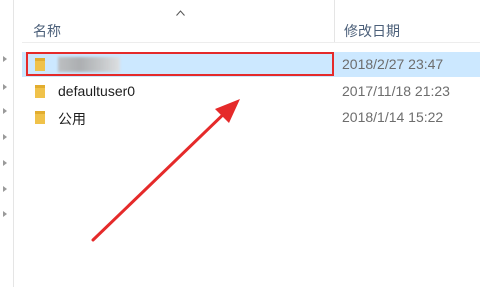 This screenshot has height=287, width=480. What do you see at coordinates (7, 143) in the screenshot?
I see `navigation-pane` at bounding box center [7, 143].